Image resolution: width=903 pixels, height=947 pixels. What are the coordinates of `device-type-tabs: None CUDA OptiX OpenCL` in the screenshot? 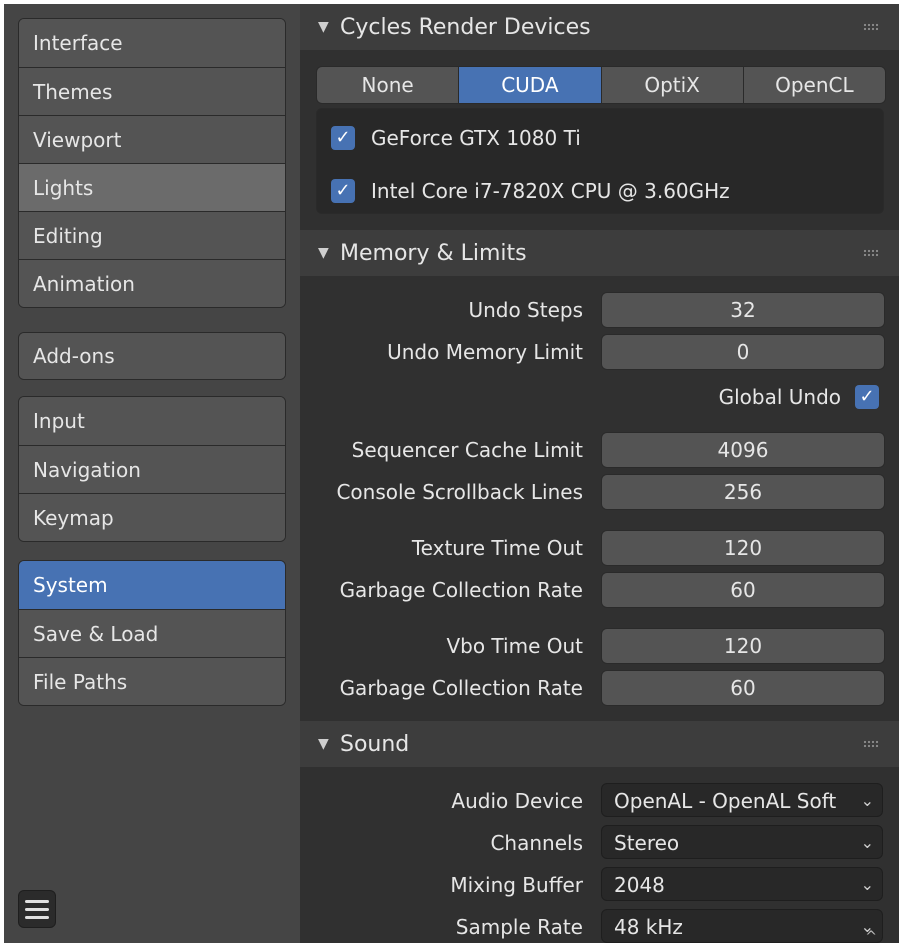 It's located at (601, 85).